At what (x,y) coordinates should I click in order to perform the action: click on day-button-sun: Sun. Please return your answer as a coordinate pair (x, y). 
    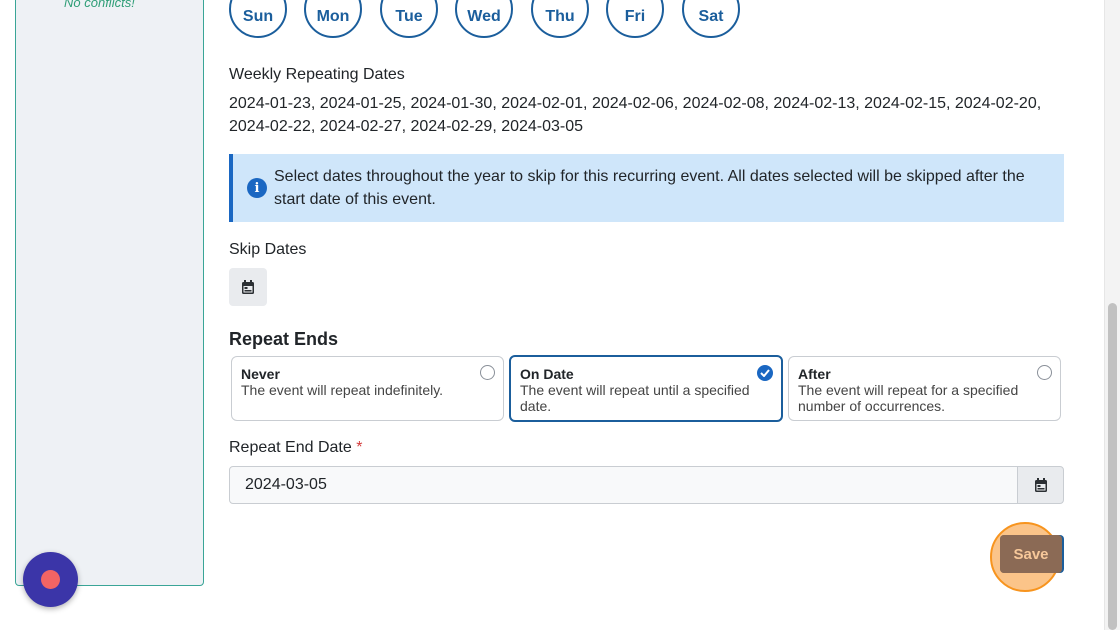
    Looking at the image, I should click on (258, 19).